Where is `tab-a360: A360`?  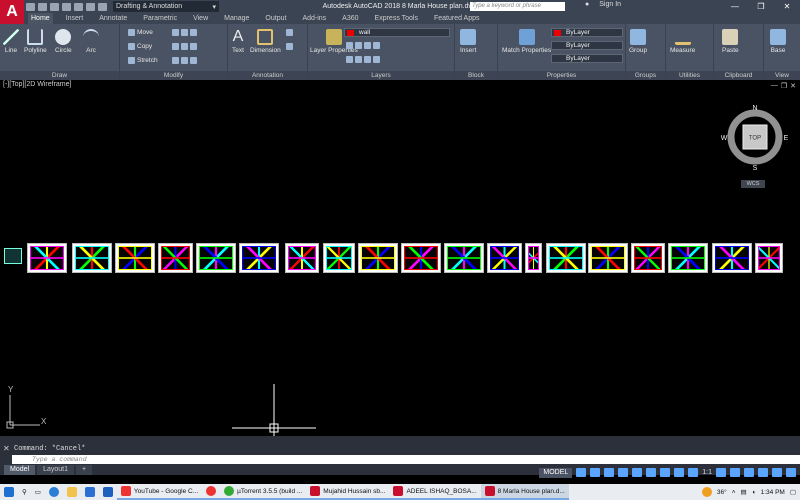
tab-a360: A360 is located at coordinates (350, 18).